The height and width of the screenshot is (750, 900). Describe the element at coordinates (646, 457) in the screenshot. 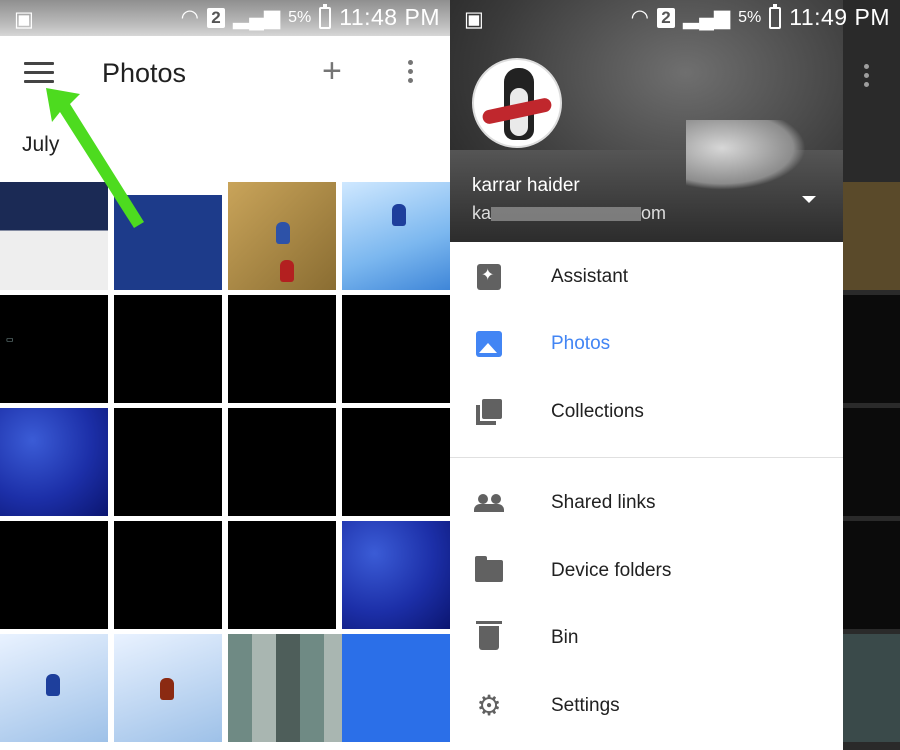

I see `divider` at that location.